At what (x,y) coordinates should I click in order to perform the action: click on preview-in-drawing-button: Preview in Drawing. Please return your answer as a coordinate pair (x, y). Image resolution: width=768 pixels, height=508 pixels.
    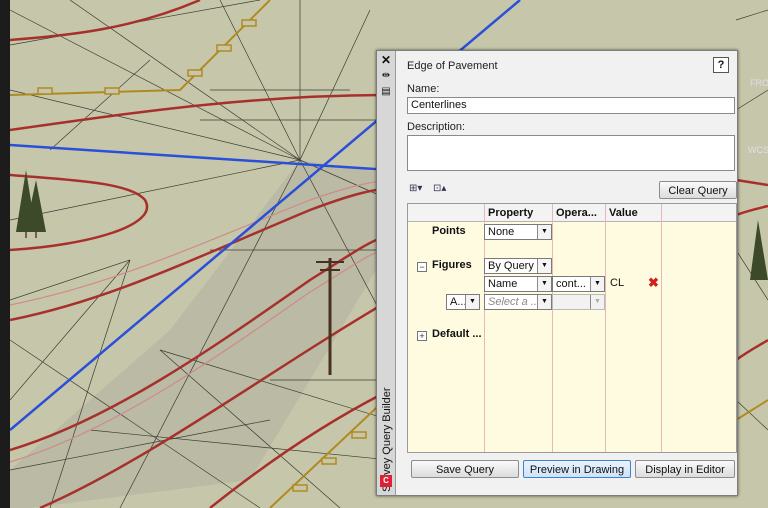
    Looking at the image, I should click on (577, 469).